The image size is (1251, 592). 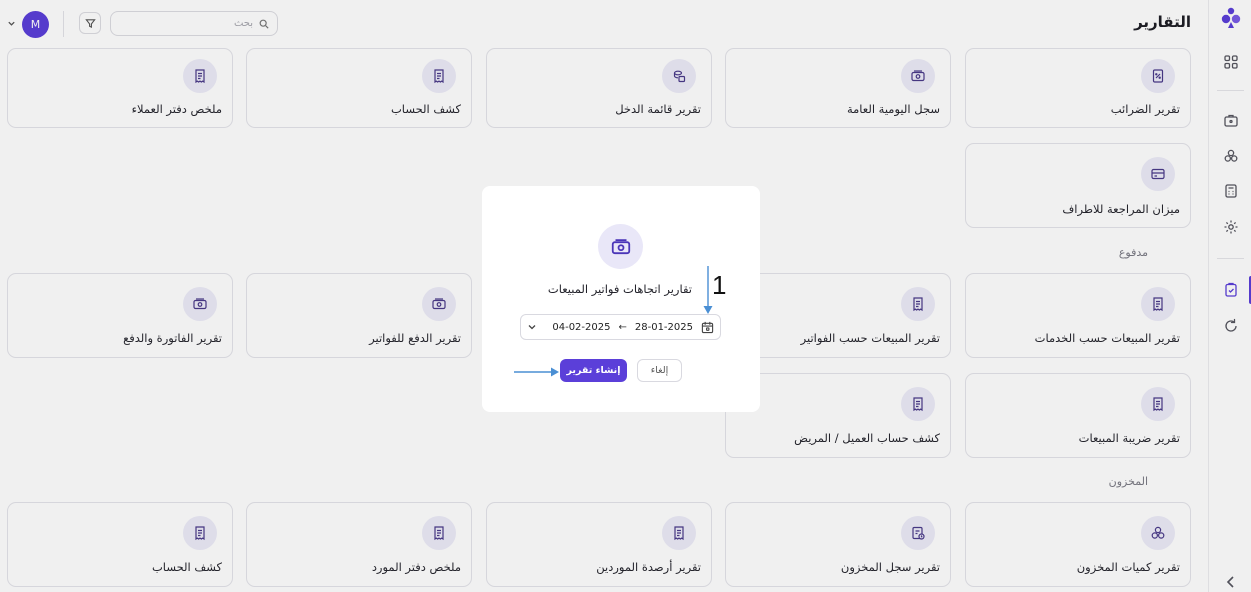 I want to click on chevron-down-icon, so click(x=532, y=327).